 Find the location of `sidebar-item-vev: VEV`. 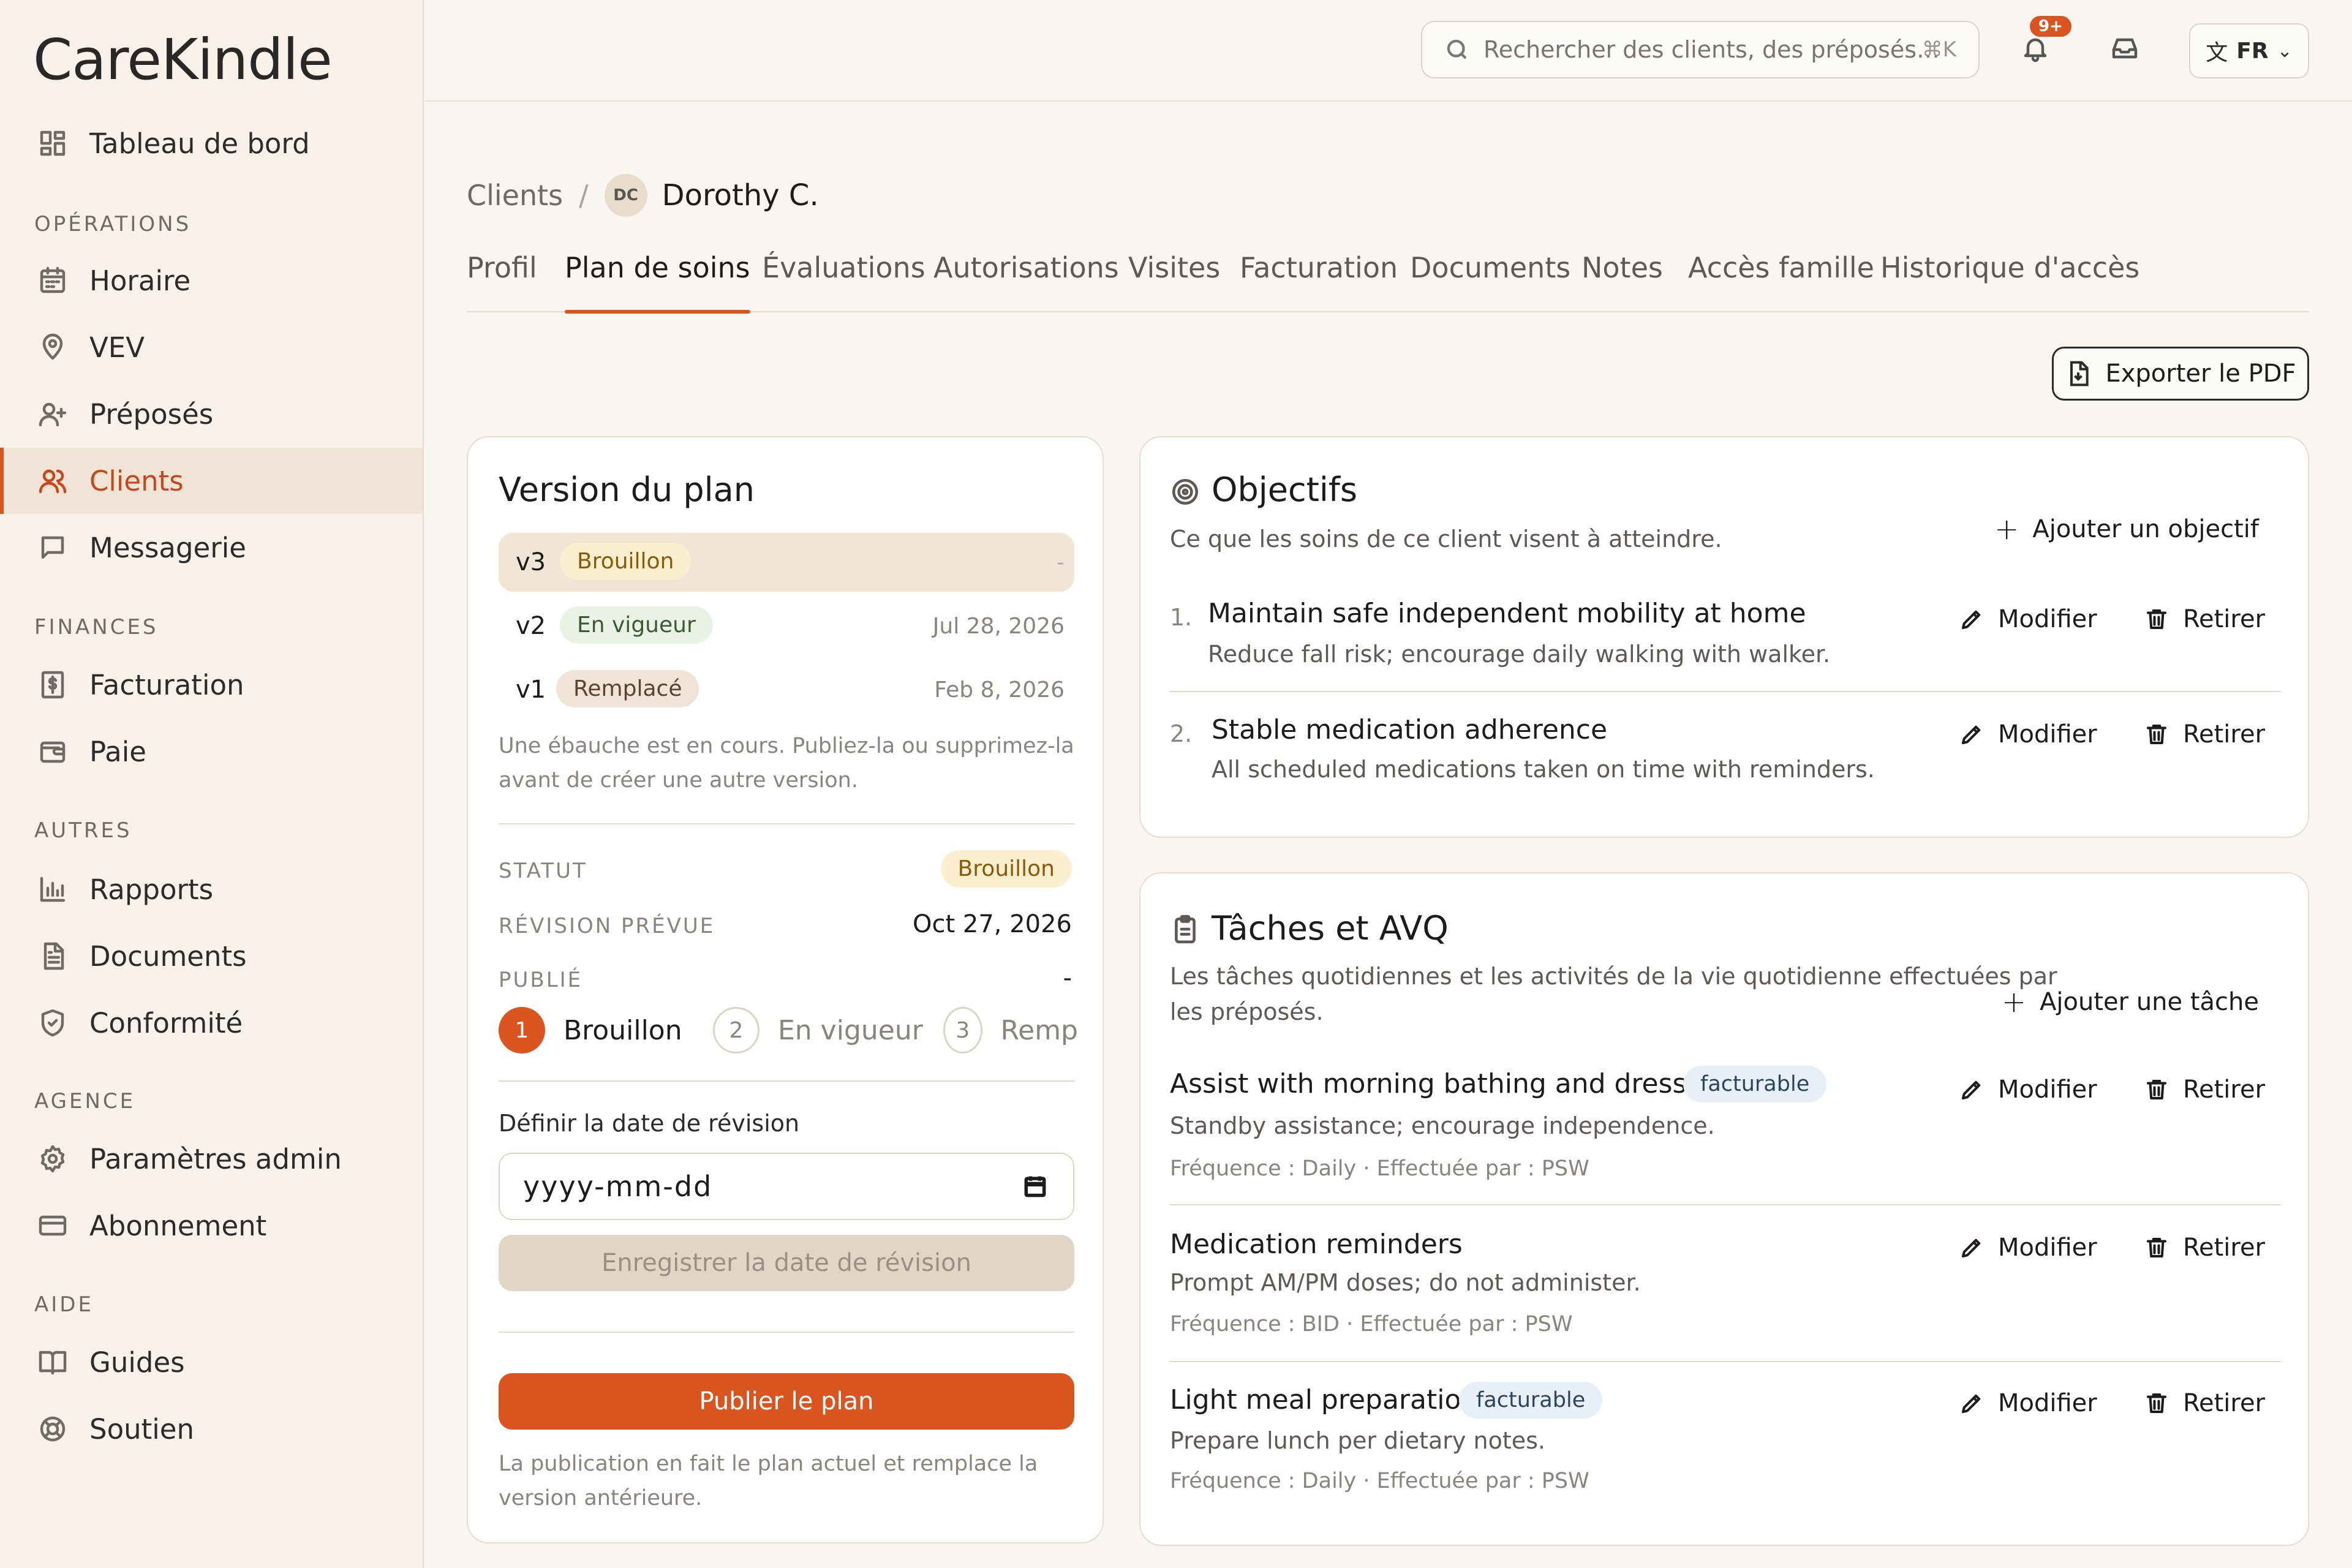

sidebar-item-vev: VEV is located at coordinates (211, 347).